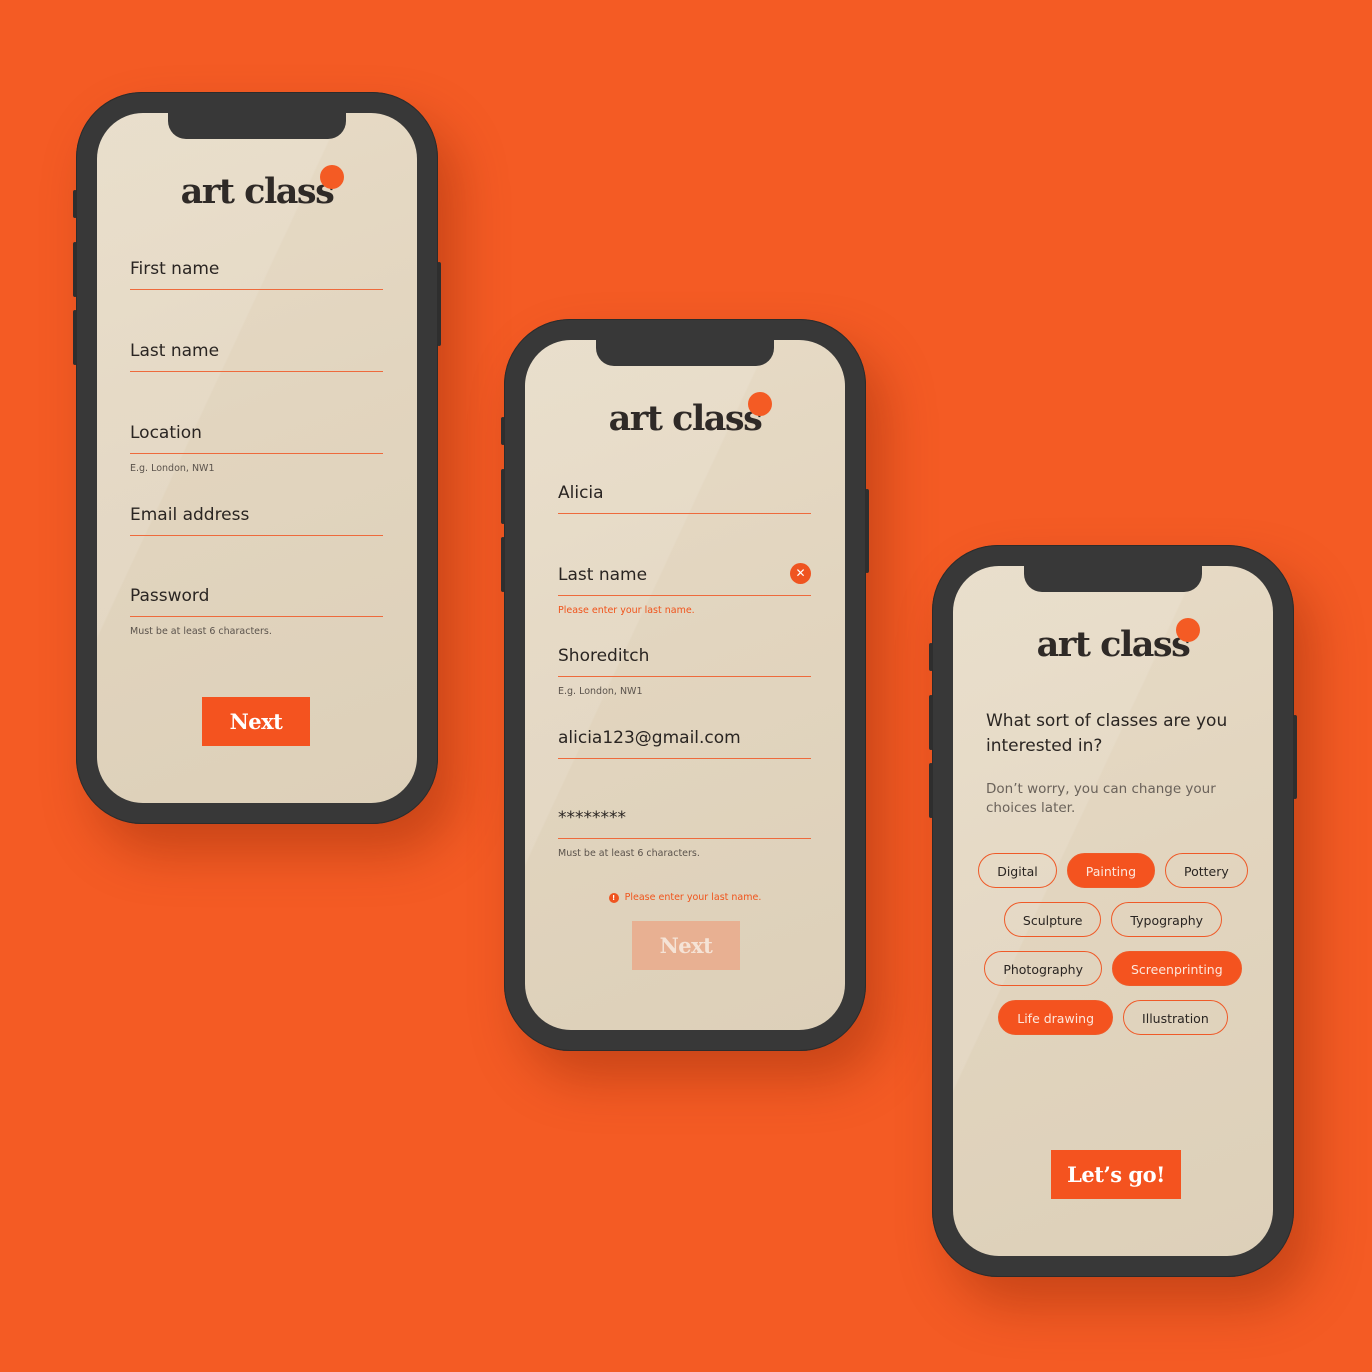 The width and height of the screenshot is (1372, 1372). What do you see at coordinates (626, 610) in the screenshot?
I see `last-name-error: Please enter your last name.` at bounding box center [626, 610].